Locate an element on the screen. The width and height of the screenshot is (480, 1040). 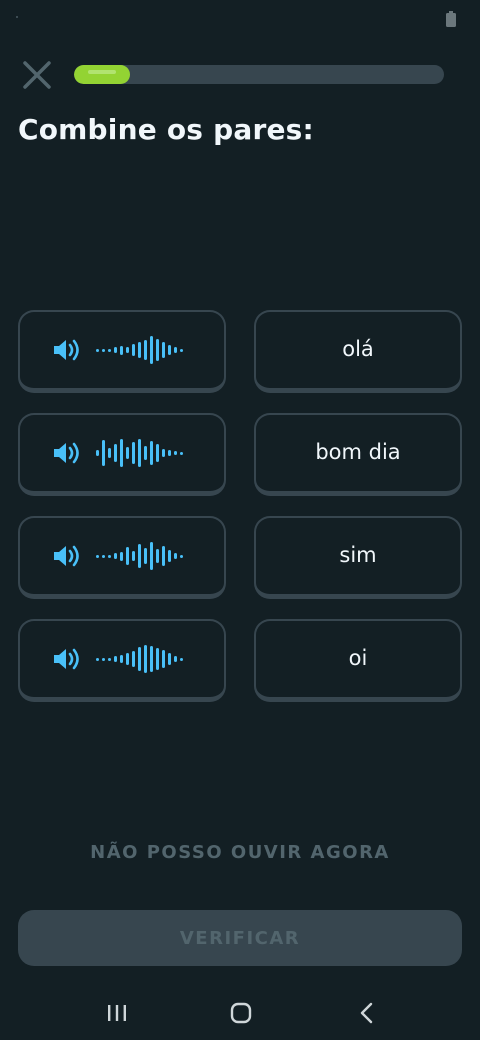
status-bar is located at coordinates (240, 18).